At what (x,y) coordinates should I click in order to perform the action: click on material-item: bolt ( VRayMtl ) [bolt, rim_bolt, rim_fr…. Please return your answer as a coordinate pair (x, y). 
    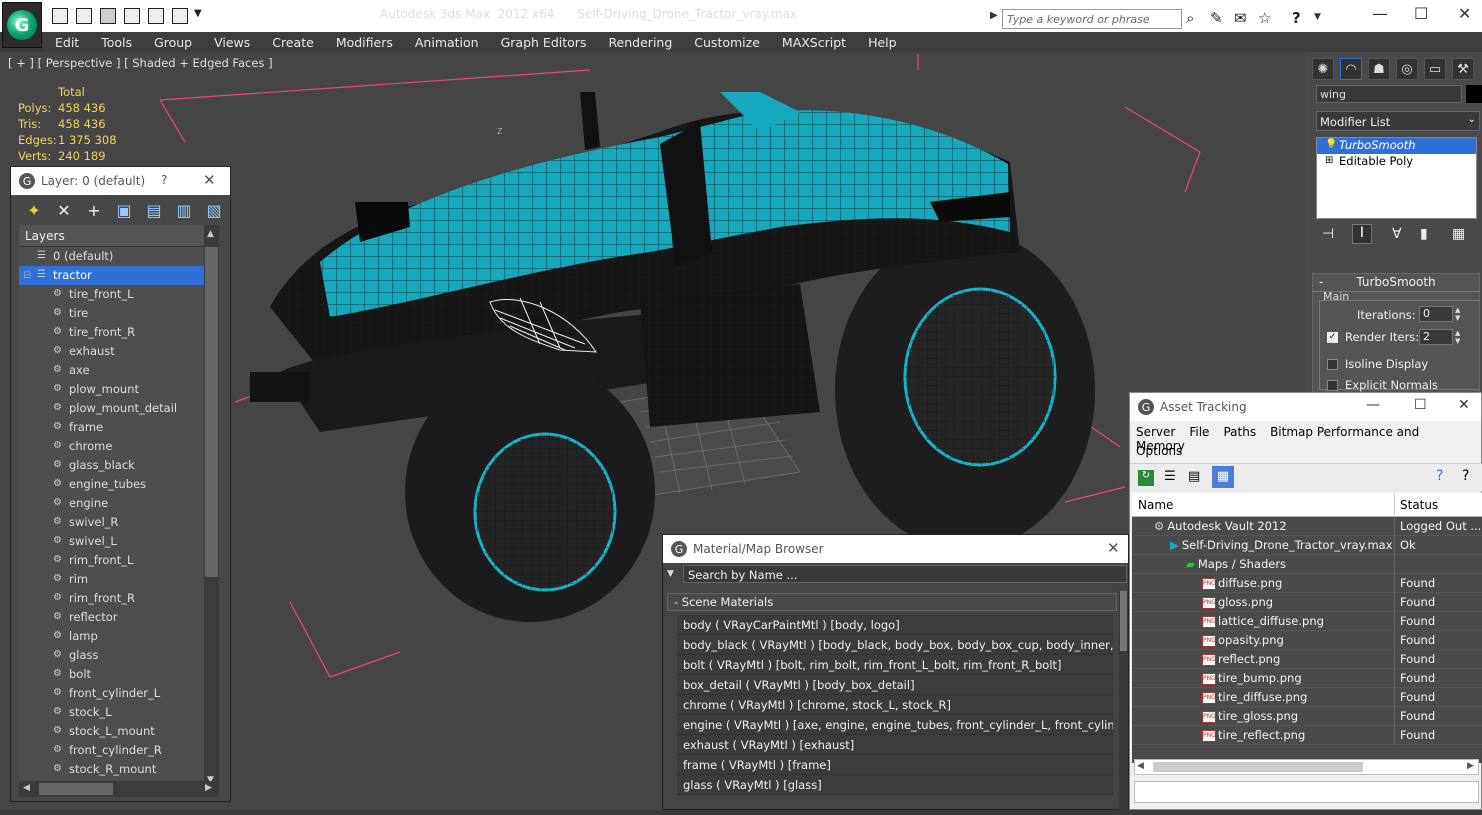
    Looking at the image, I should click on (895, 665).